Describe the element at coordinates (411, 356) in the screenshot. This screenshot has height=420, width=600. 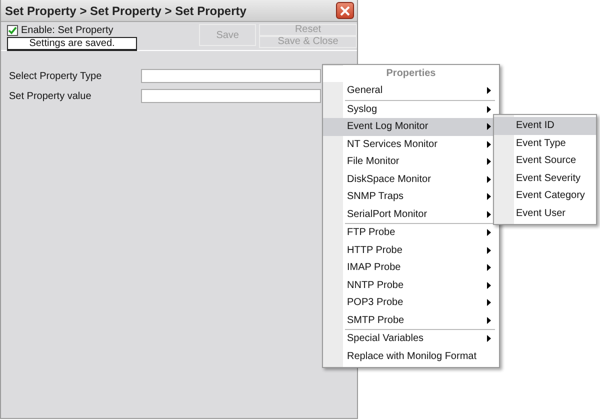
I see `menu-item: Replace with Monilog Format` at that location.